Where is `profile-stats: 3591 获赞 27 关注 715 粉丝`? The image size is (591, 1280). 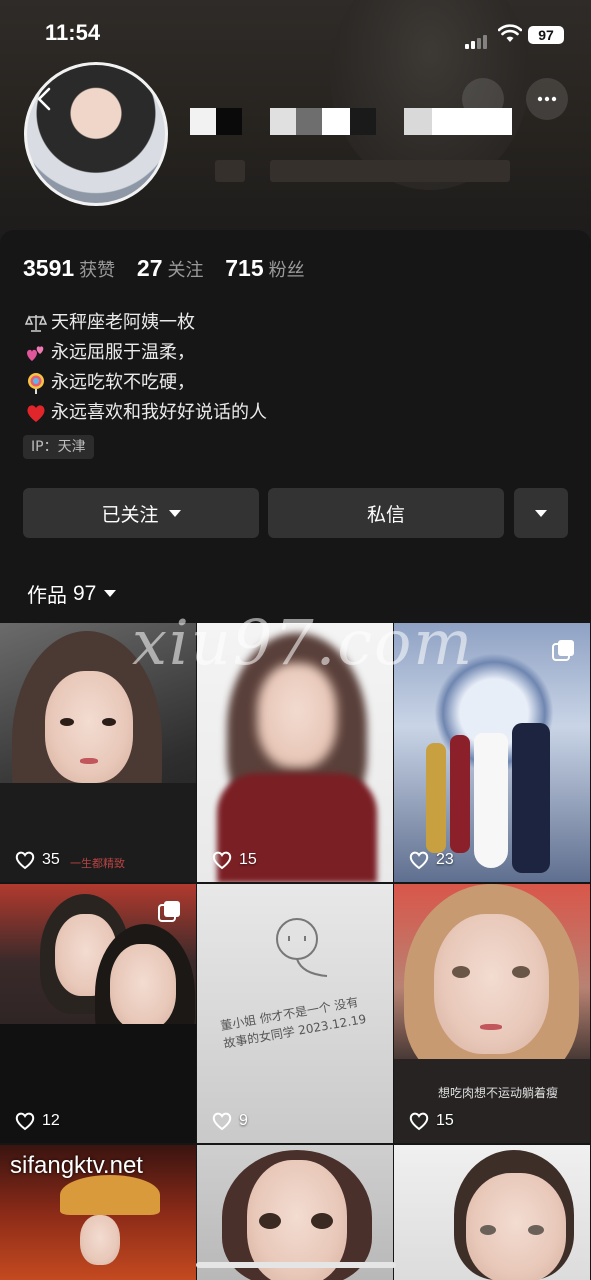 profile-stats: 3591 获赞 27 关注 715 粉丝 is located at coordinates (172, 268).